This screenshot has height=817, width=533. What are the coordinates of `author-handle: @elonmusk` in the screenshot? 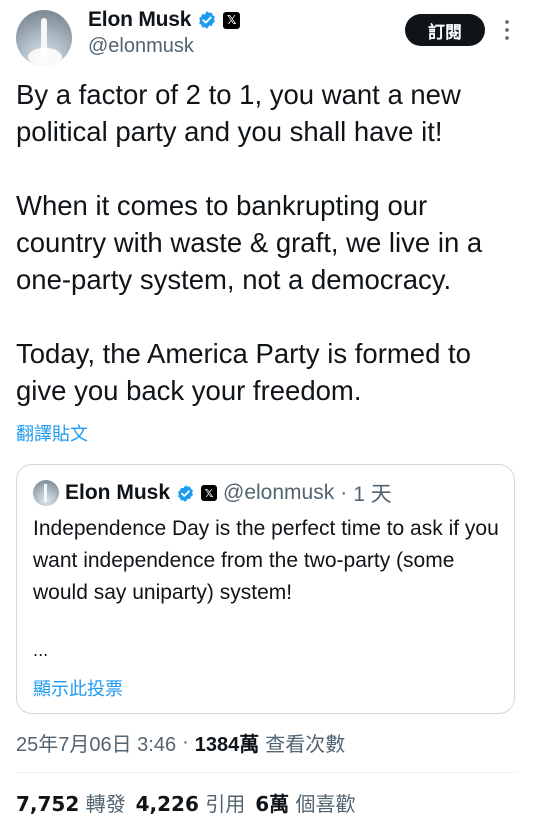 It's located at (141, 46).